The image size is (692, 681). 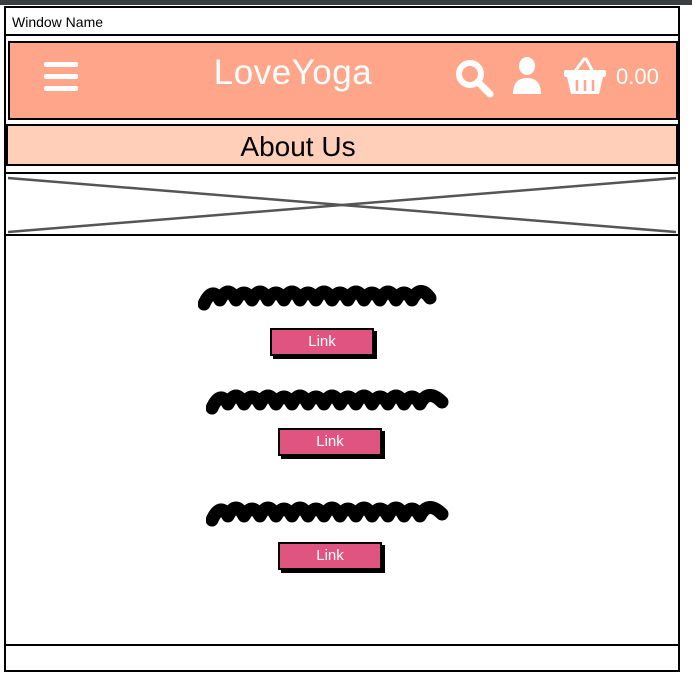 I want to click on site-footer, so click(x=342, y=657).